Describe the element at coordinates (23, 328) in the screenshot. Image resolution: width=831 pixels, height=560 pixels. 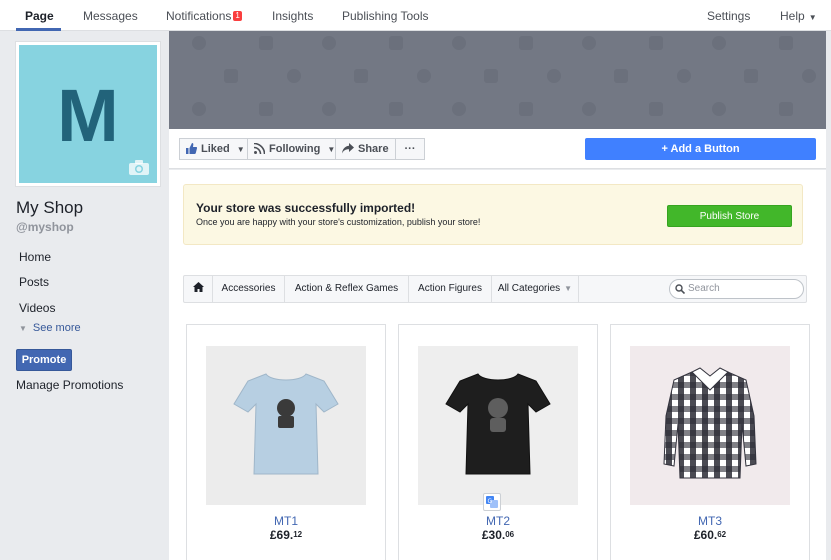
I see `chevron-down-icon: ▼` at that location.